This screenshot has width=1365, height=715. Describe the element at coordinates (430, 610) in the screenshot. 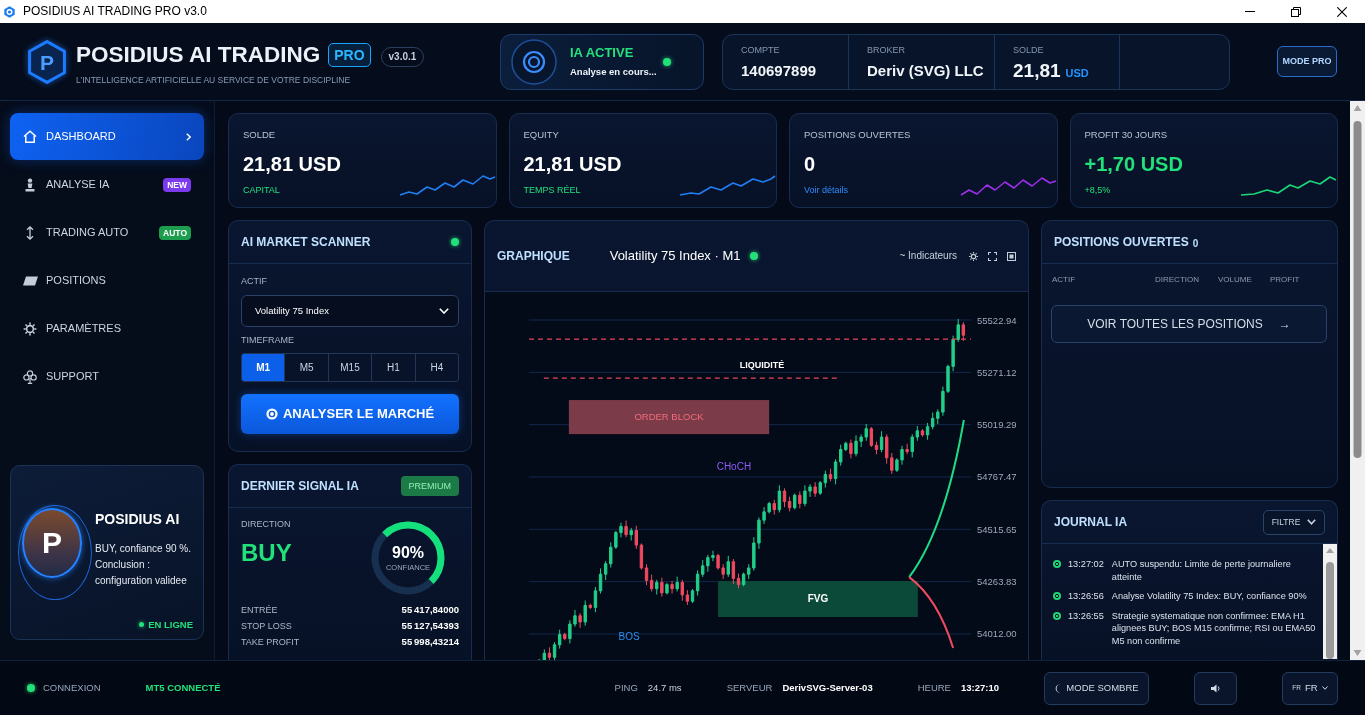

I see `level-value: 55 417,84000` at that location.